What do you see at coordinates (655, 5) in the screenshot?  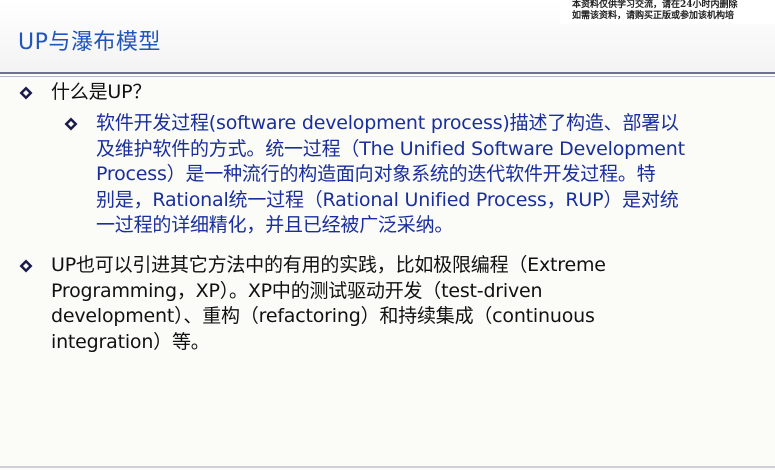 I see `watermark-line-1: 本资料仅供学习交流，请在24小时内删除` at bounding box center [655, 5].